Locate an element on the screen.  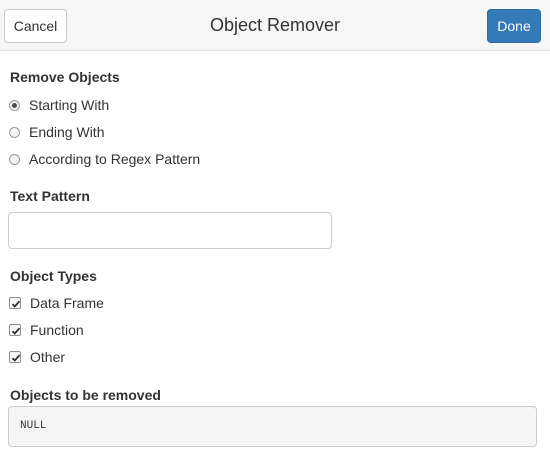
page-title: Object Remover is located at coordinates (275, 25).